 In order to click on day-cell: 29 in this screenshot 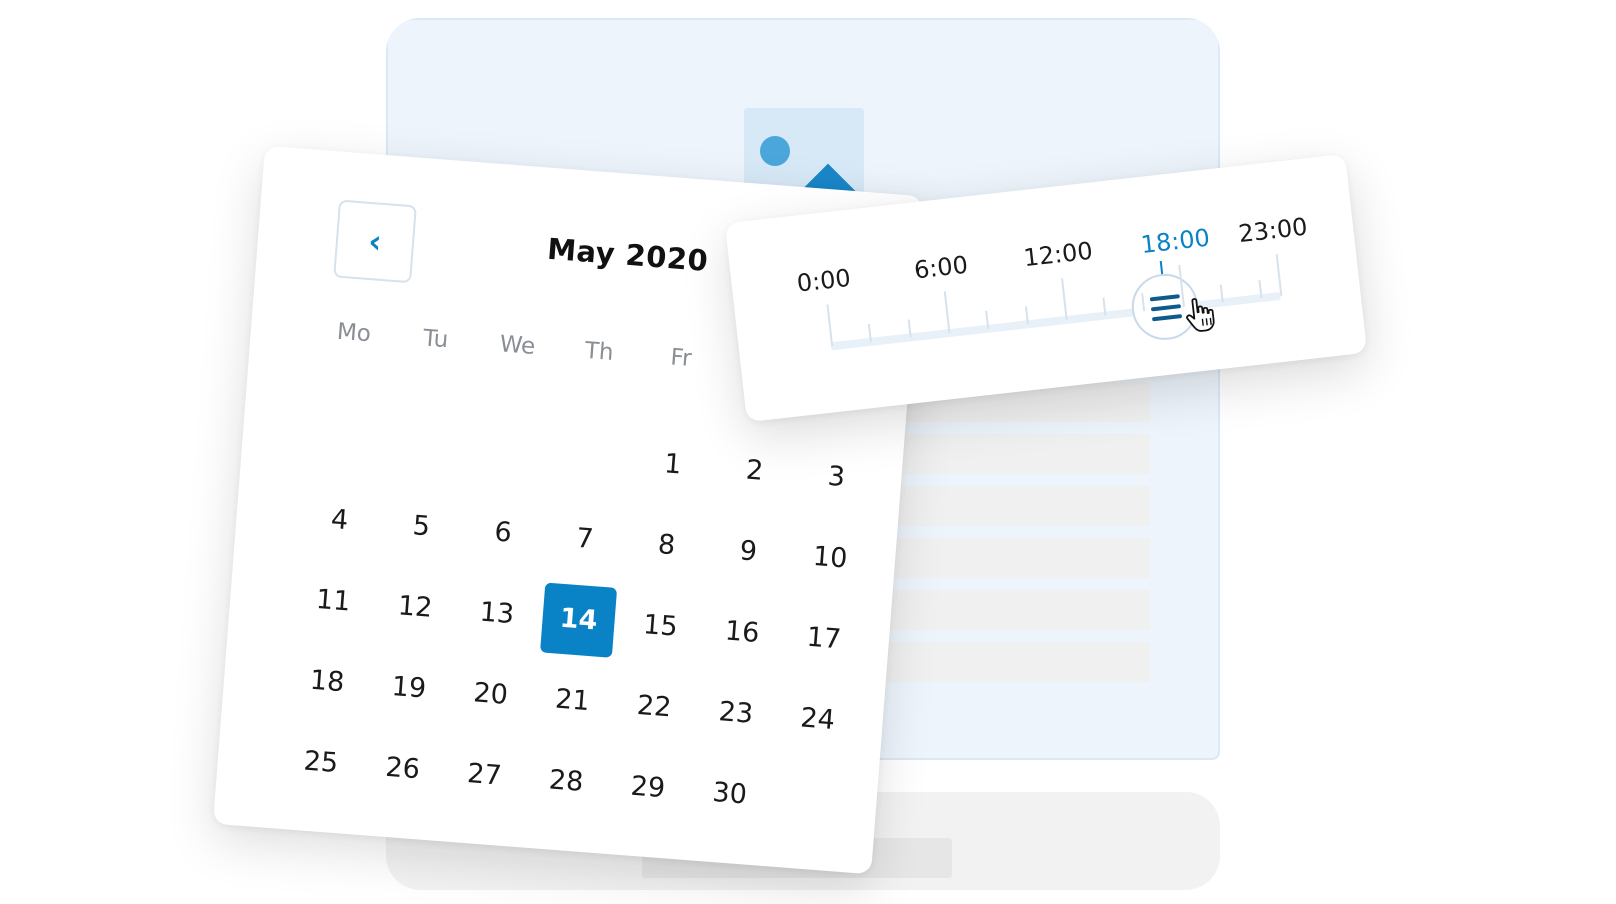, I will do `click(648, 787)`.